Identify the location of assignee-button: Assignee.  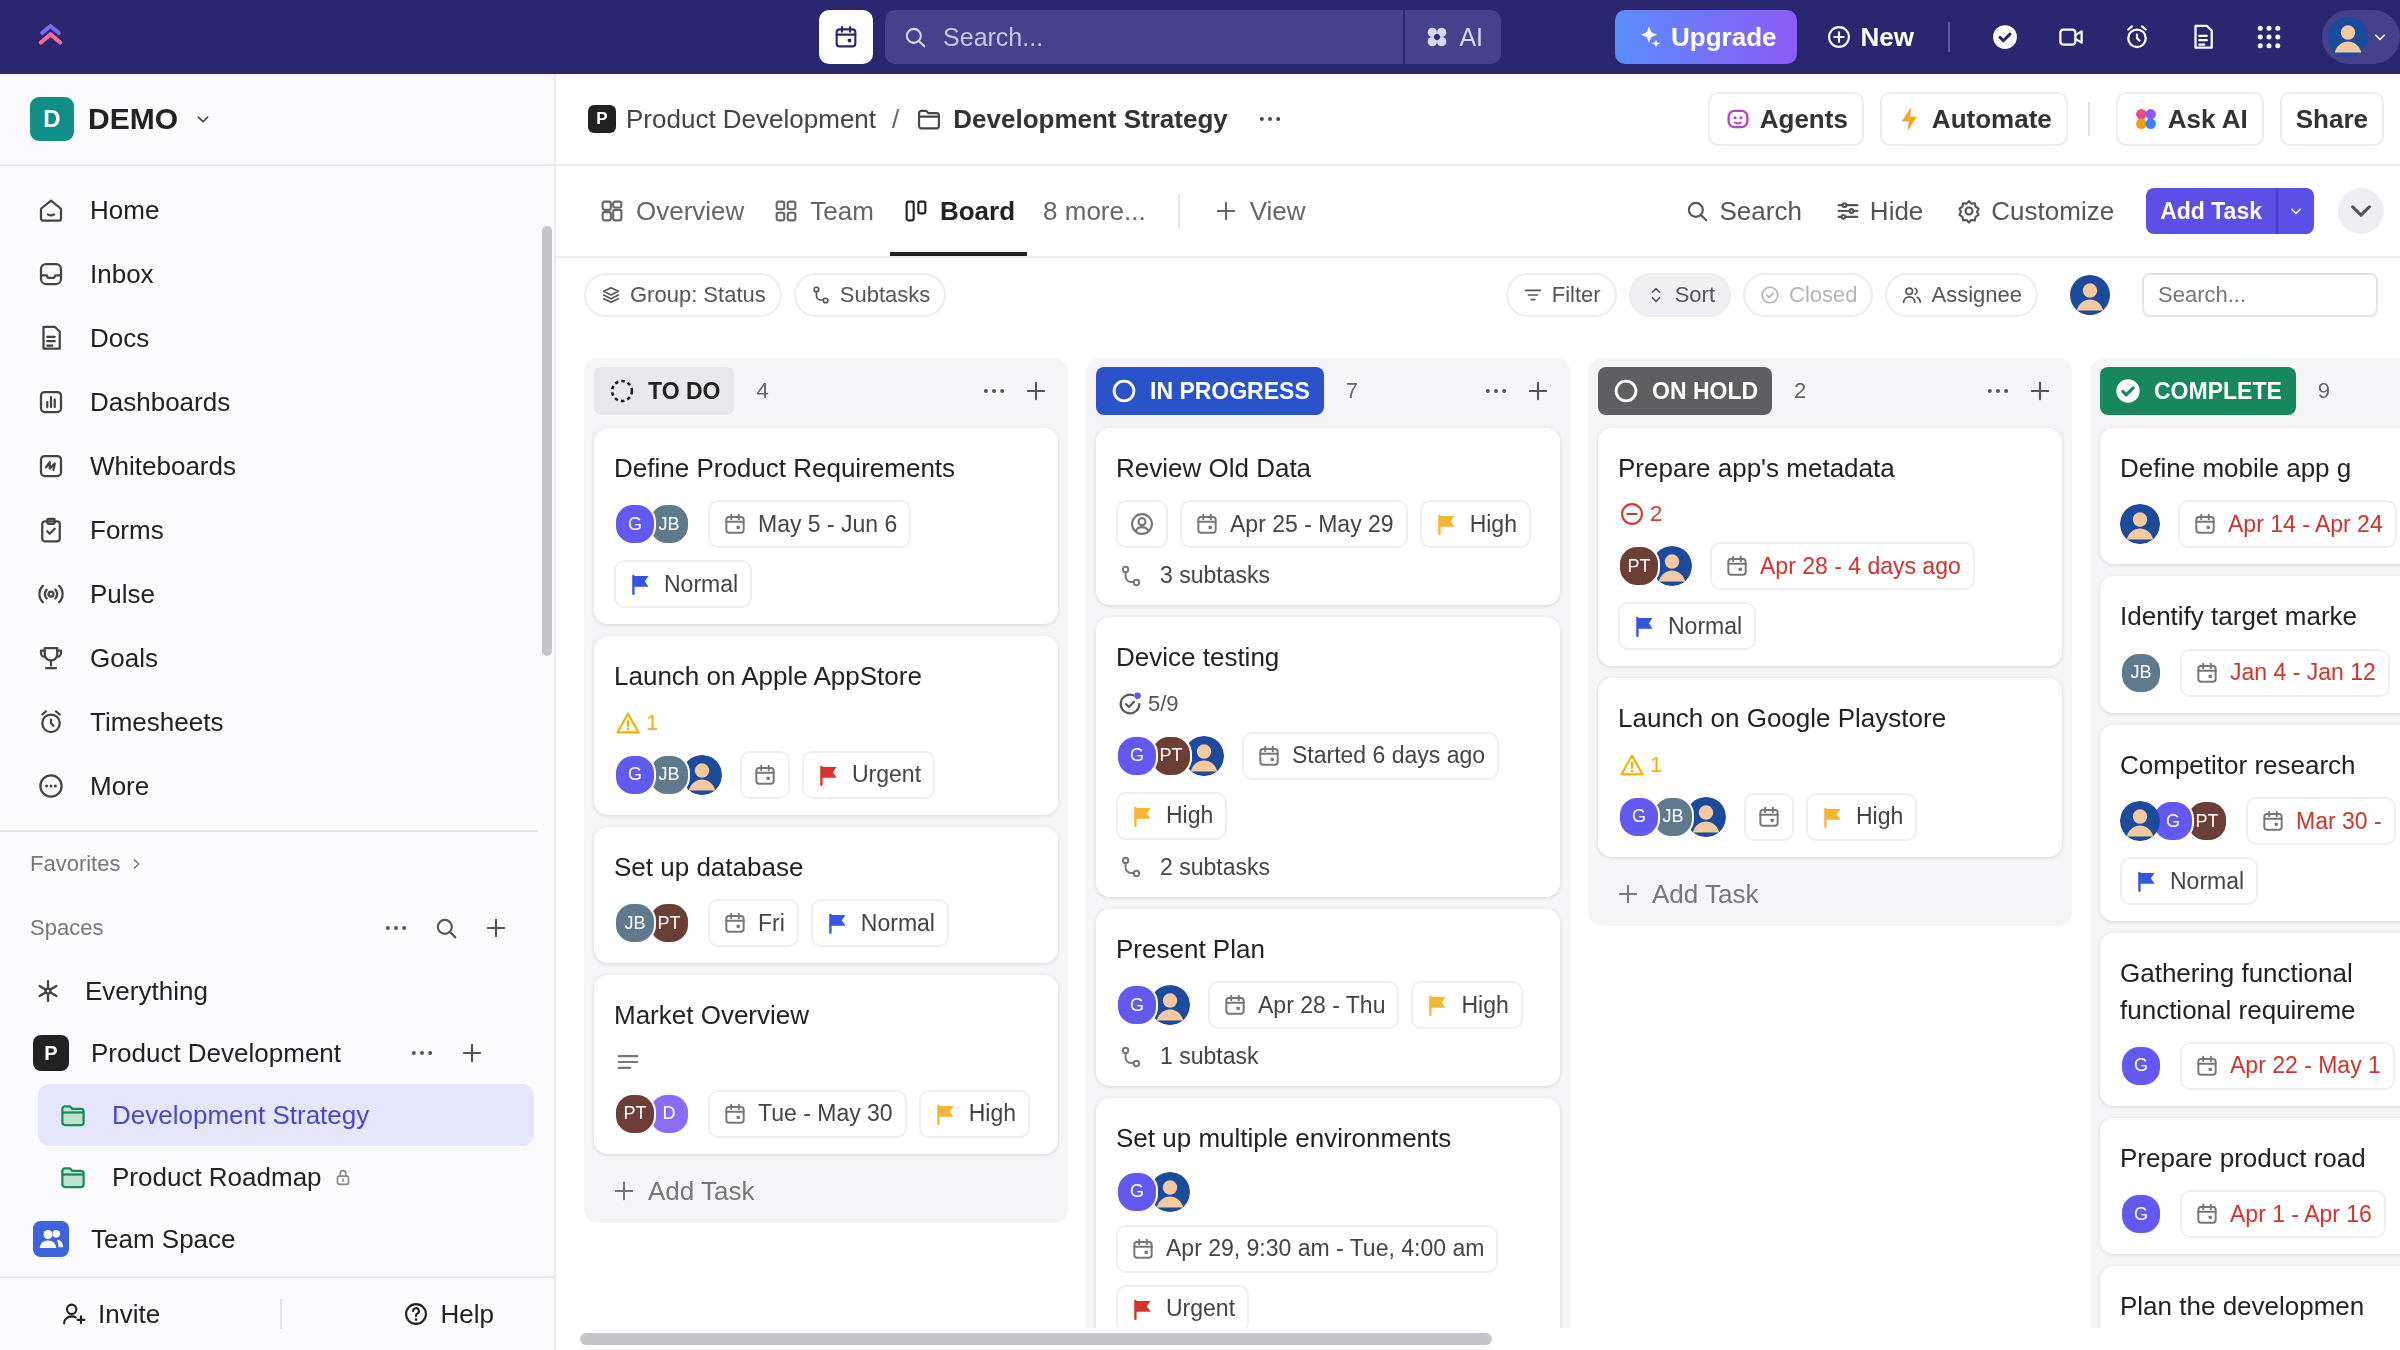
(1961, 295).